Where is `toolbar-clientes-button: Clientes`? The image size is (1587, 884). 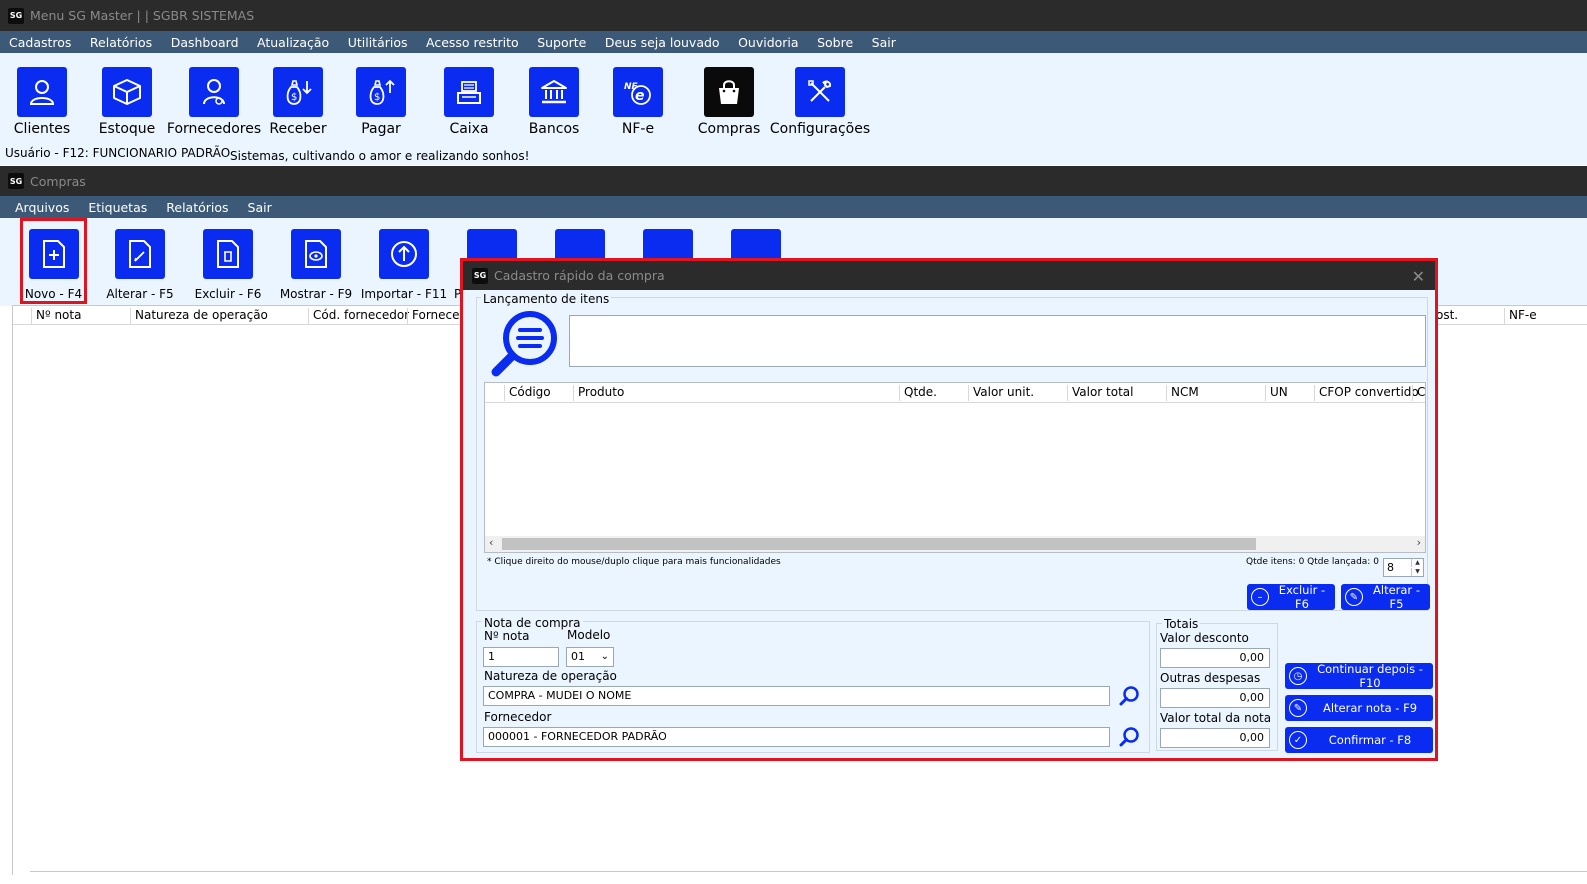 toolbar-clientes-button: Clientes is located at coordinates (44, 102).